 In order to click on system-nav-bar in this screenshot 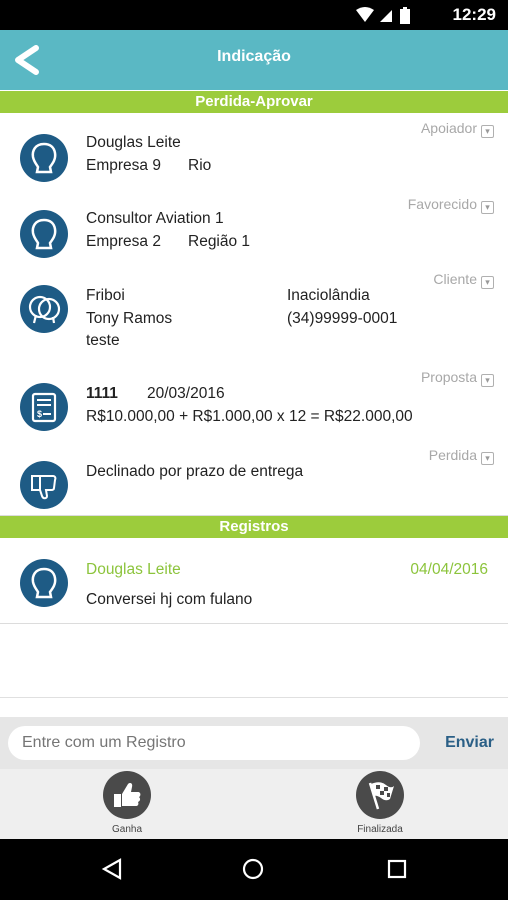, I will do `click(254, 869)`.